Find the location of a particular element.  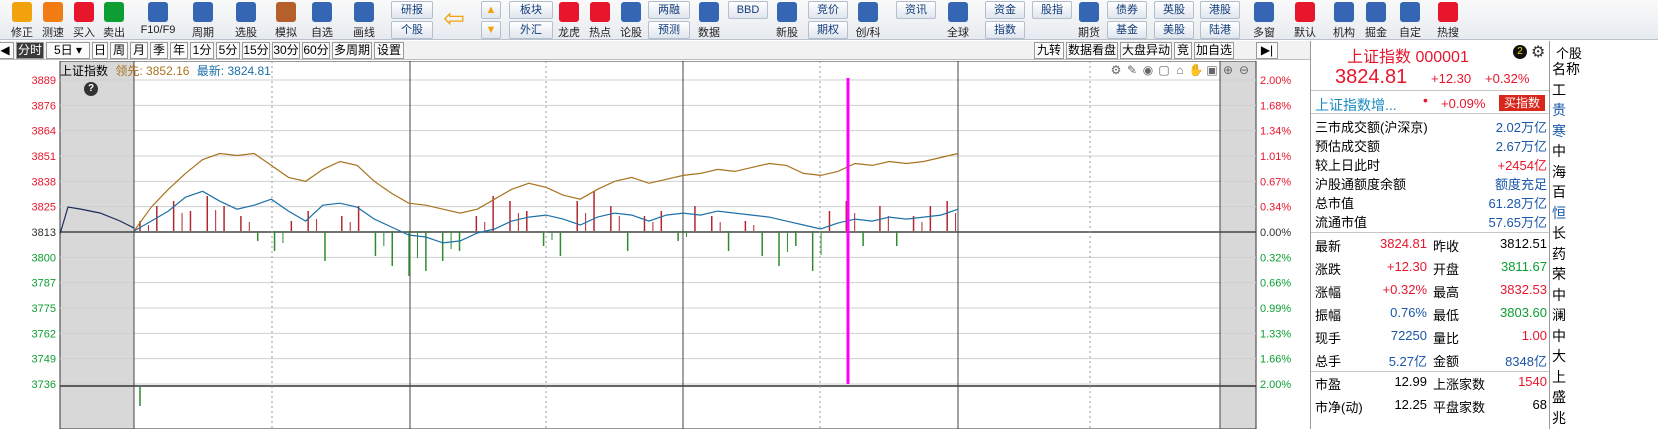

toolbar-top-button-10: 港股 is located at coordinates (1220, 10).